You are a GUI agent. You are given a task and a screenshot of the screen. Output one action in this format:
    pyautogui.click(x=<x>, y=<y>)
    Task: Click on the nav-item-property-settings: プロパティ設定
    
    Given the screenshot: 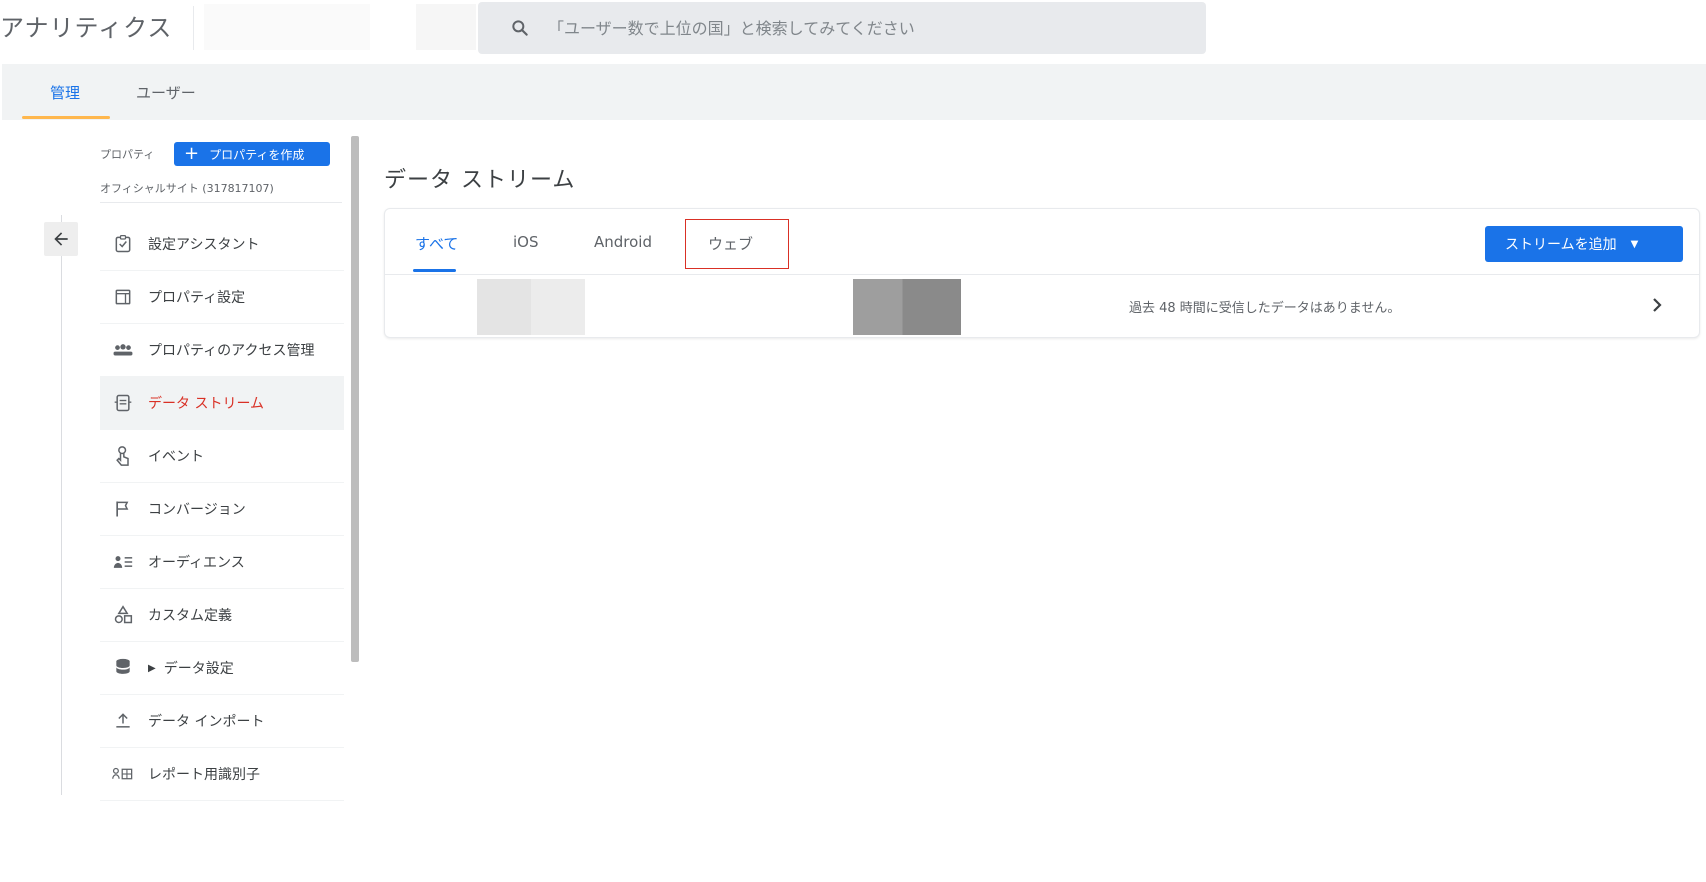 What is the action you would take?
    pyautogui.click(x=222, y=297)
    